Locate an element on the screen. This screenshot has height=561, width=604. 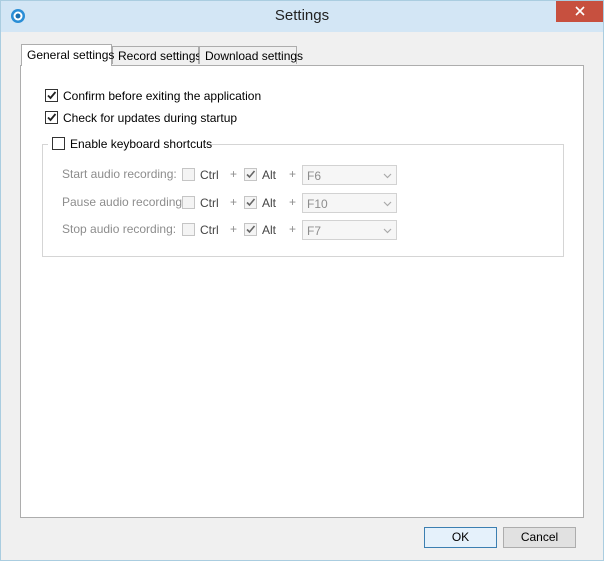
check-updates-label: Check for updates during startup is located at coordinates (150, 118).